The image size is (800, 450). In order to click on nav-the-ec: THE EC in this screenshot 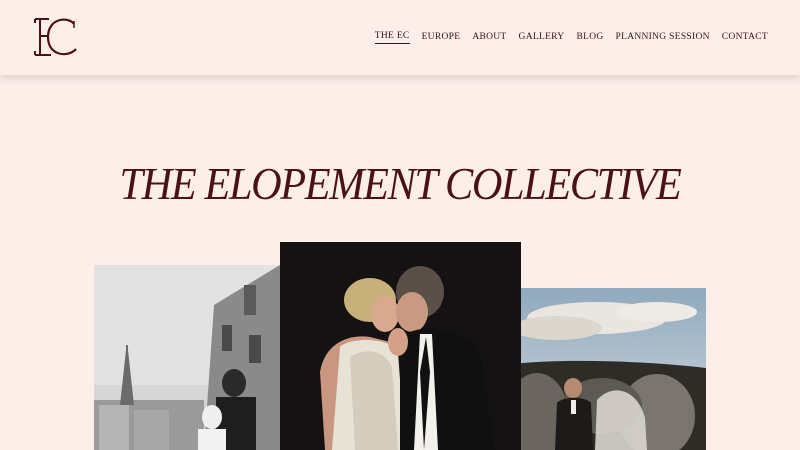, I will do `click(392, 37)`.